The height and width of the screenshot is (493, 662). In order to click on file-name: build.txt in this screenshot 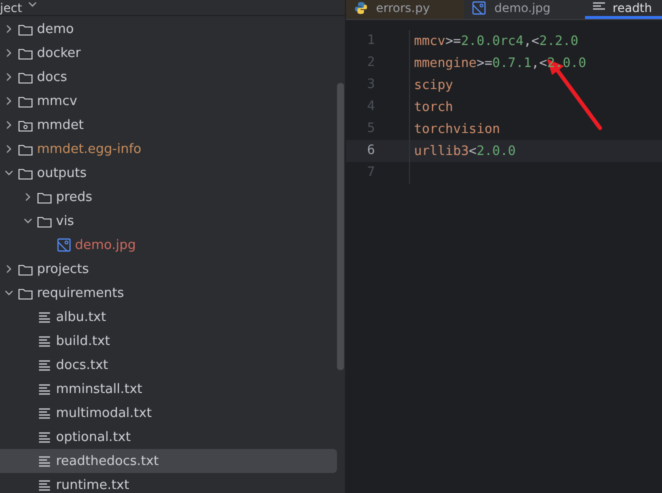, I will do `click(83, 341)`.